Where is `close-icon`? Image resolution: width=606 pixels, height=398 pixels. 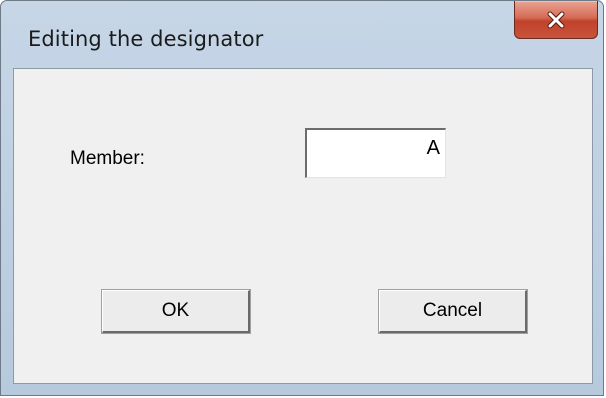
close-icon is located at coordinates (556, 20).